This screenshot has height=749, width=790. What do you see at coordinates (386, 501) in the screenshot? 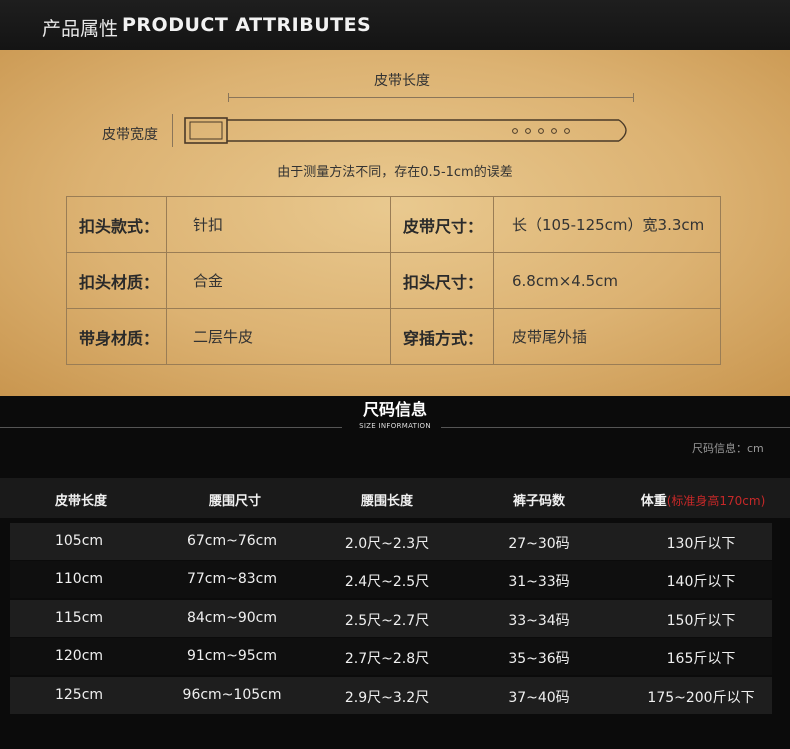
I see `col-header-waist-length: 腰围长度` at bounding box center [386, 501].